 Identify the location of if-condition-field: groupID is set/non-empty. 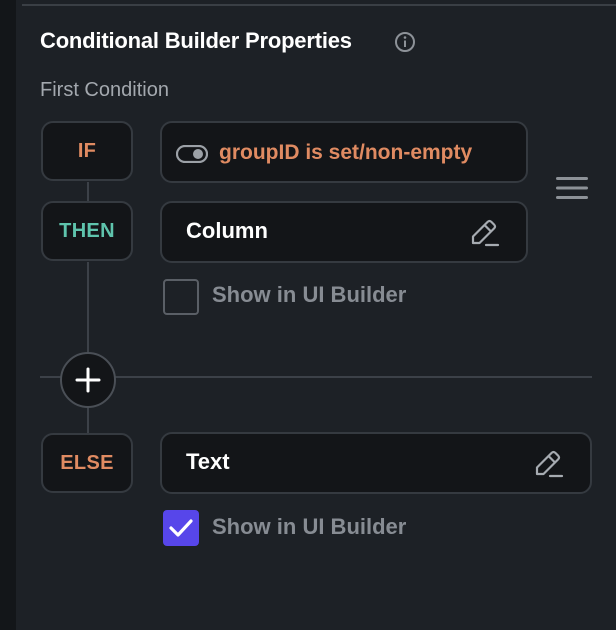
(344, 152).